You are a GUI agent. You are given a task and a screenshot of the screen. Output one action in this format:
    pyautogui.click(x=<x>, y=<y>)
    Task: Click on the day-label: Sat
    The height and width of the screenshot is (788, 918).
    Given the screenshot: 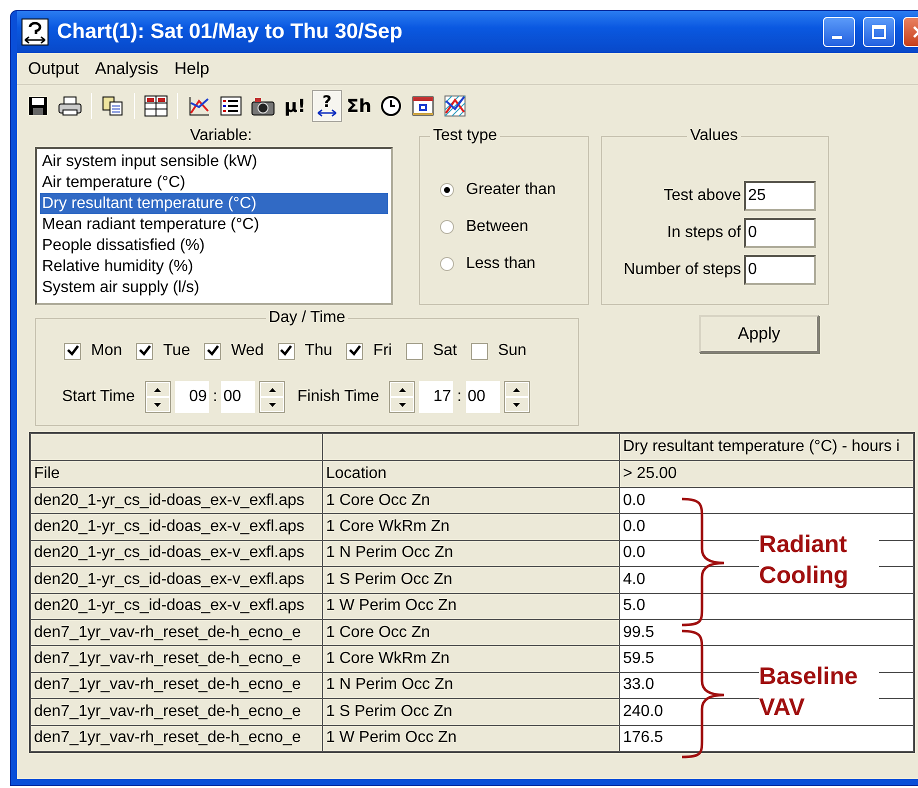 What is the action you would take?
    pyautogui.click(x=444, y=351)
    